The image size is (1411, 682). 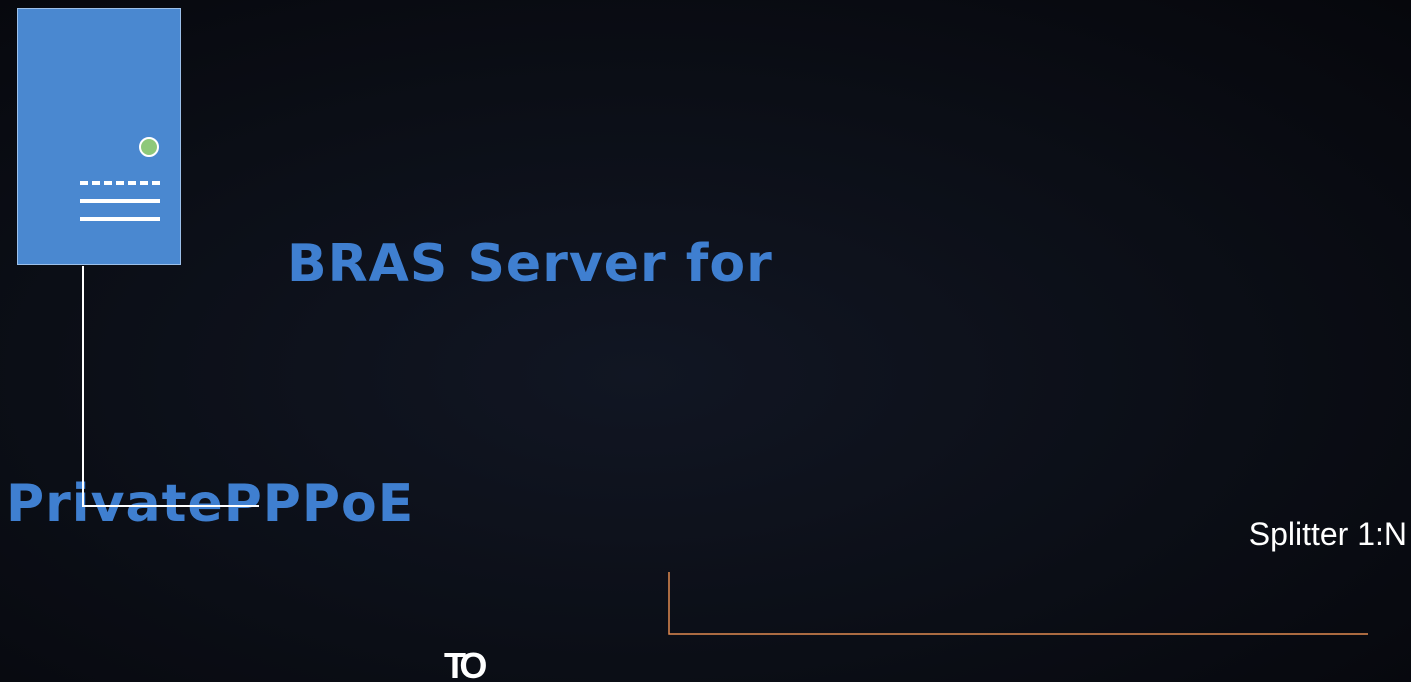 I want to click on server-icon, so click(x=99, y=136).